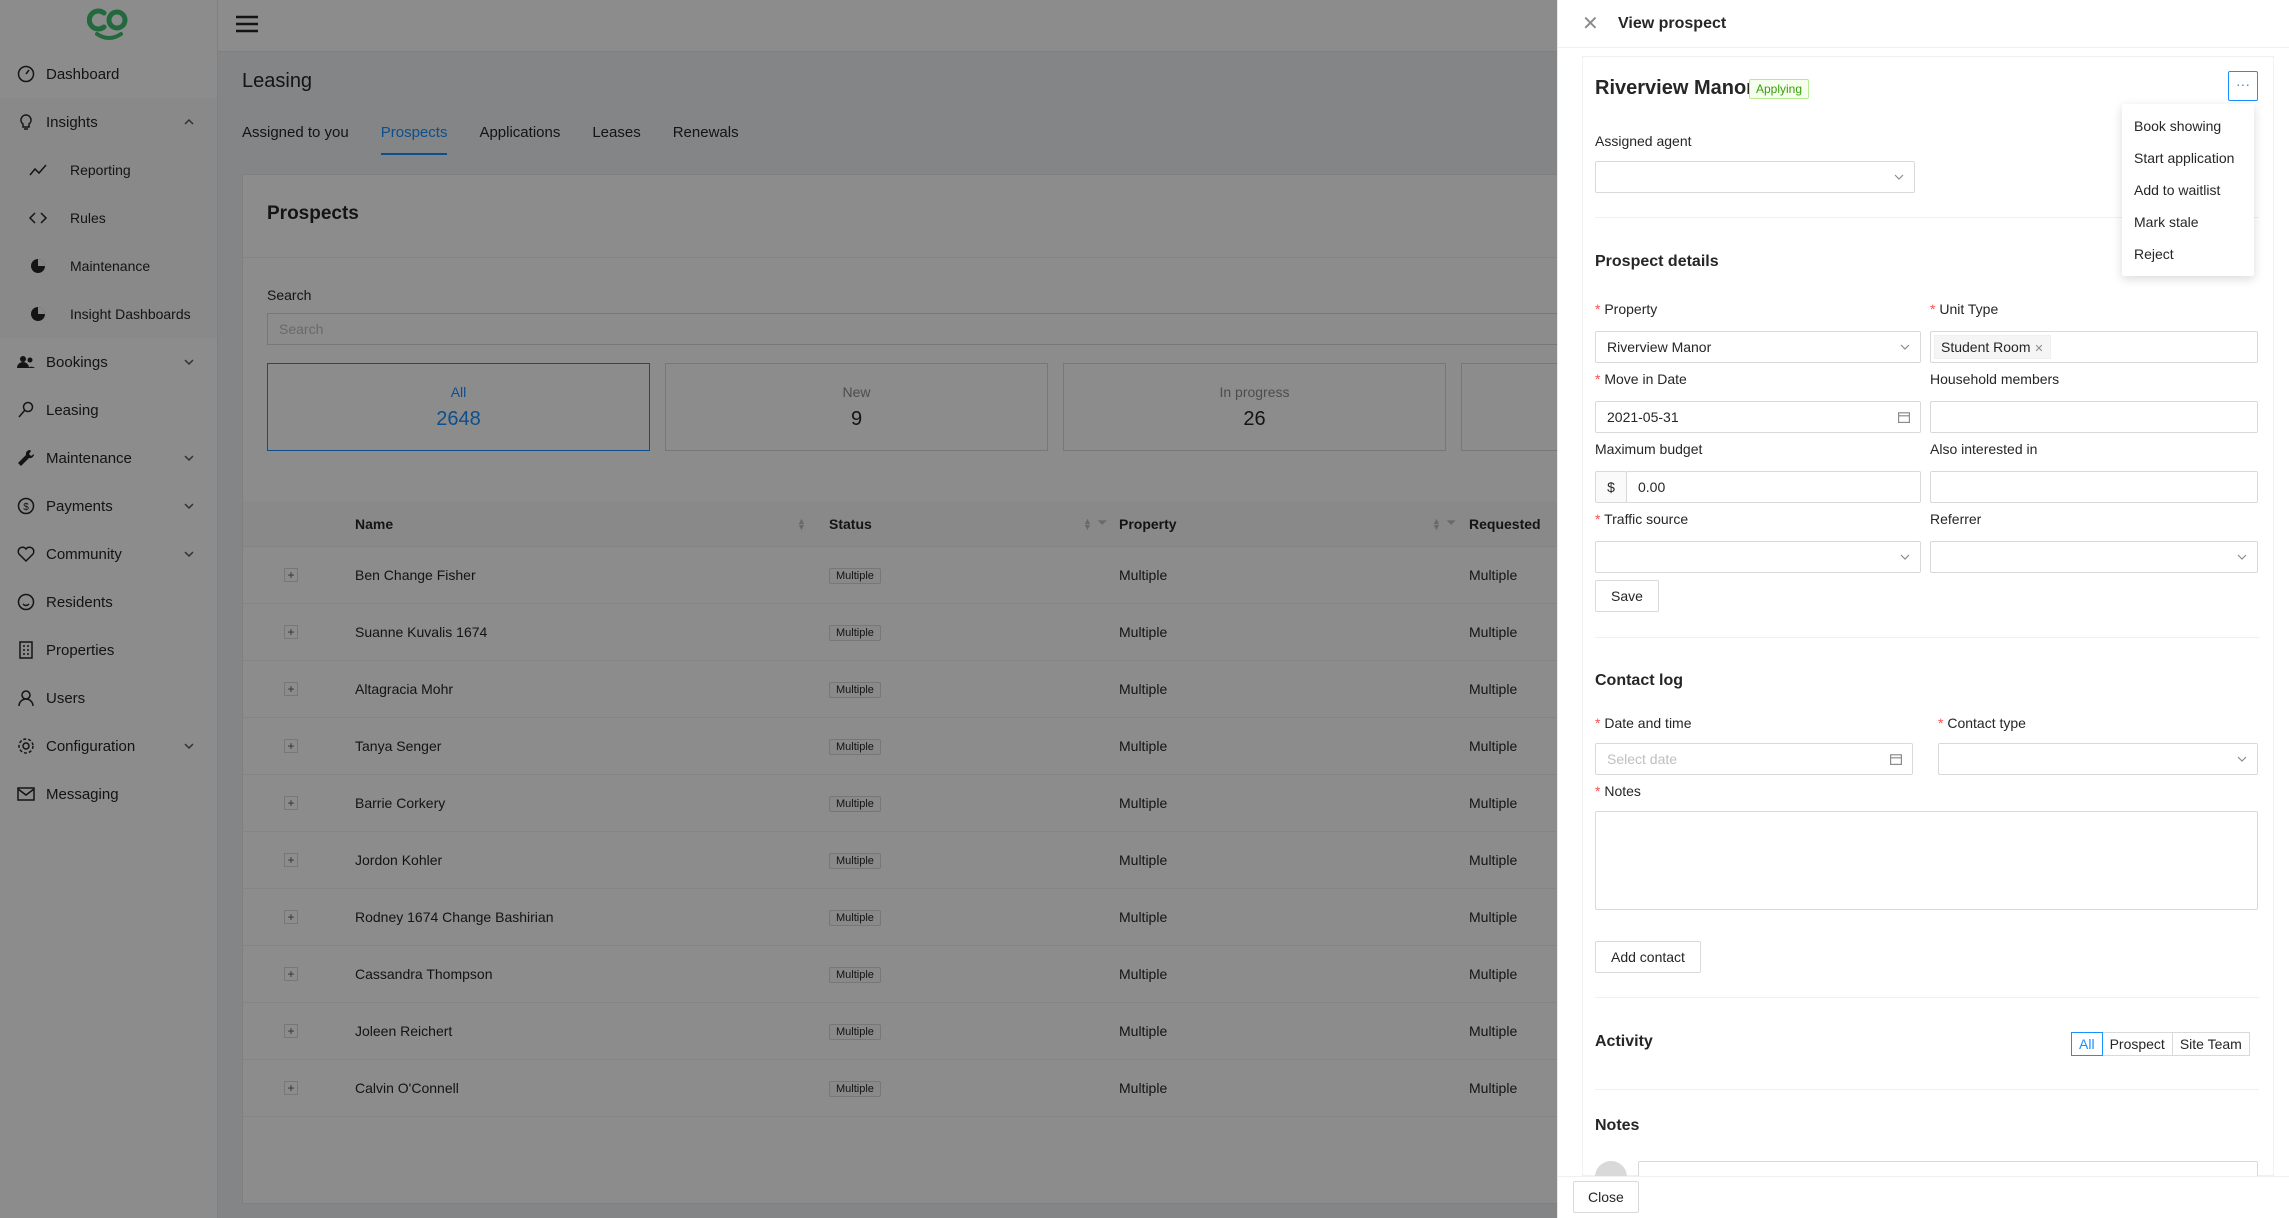  Describe the element at coordinates (1984, 449) in the screenshot. I see `also-interested-label: Also interested in` at that location.